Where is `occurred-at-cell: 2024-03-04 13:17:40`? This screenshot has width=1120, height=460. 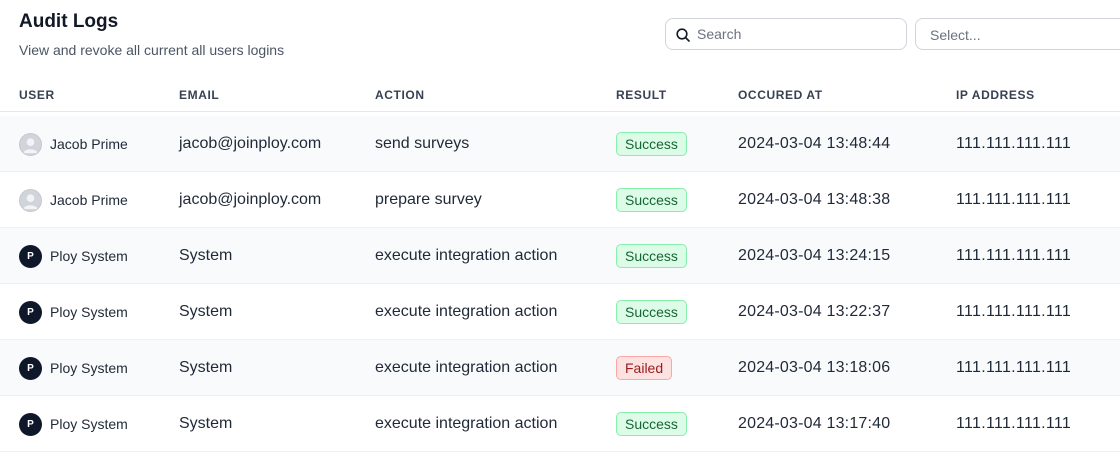
occurred-at-cell: 2024-03-04 13:17:40 is located at coordinates (814, 423).